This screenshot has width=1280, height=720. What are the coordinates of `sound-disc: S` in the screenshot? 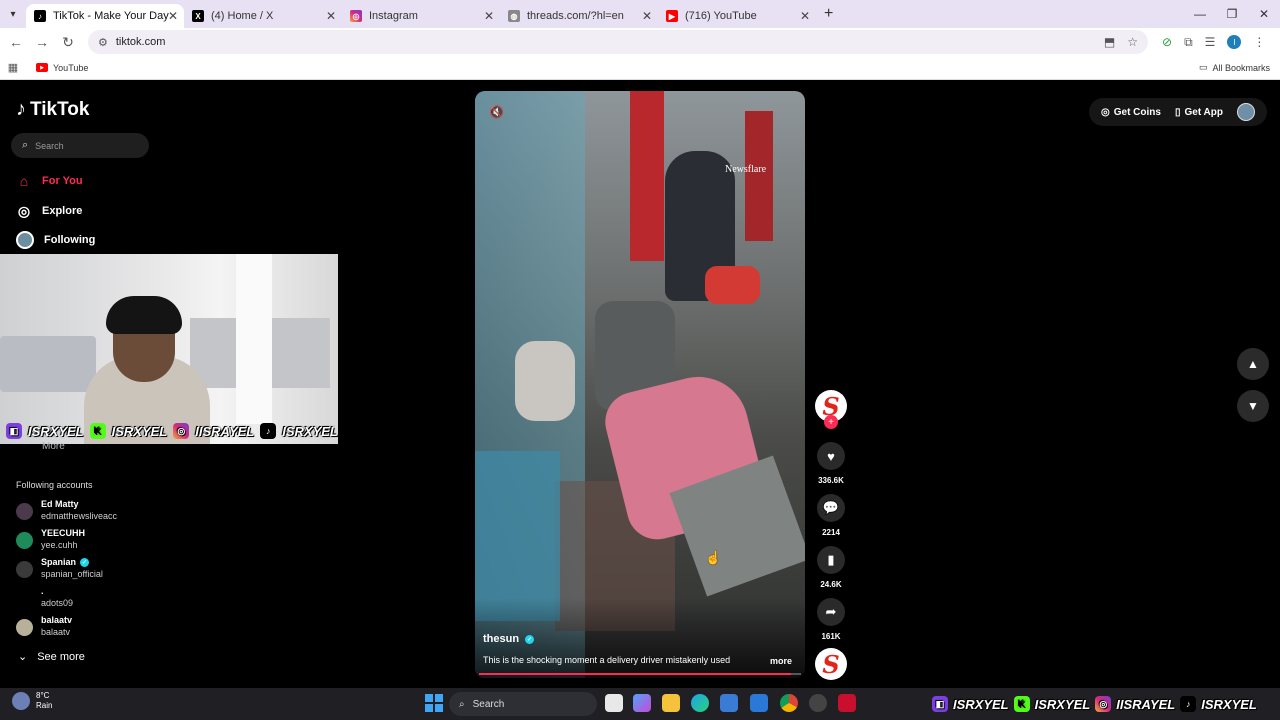 It's located at (831, 664).